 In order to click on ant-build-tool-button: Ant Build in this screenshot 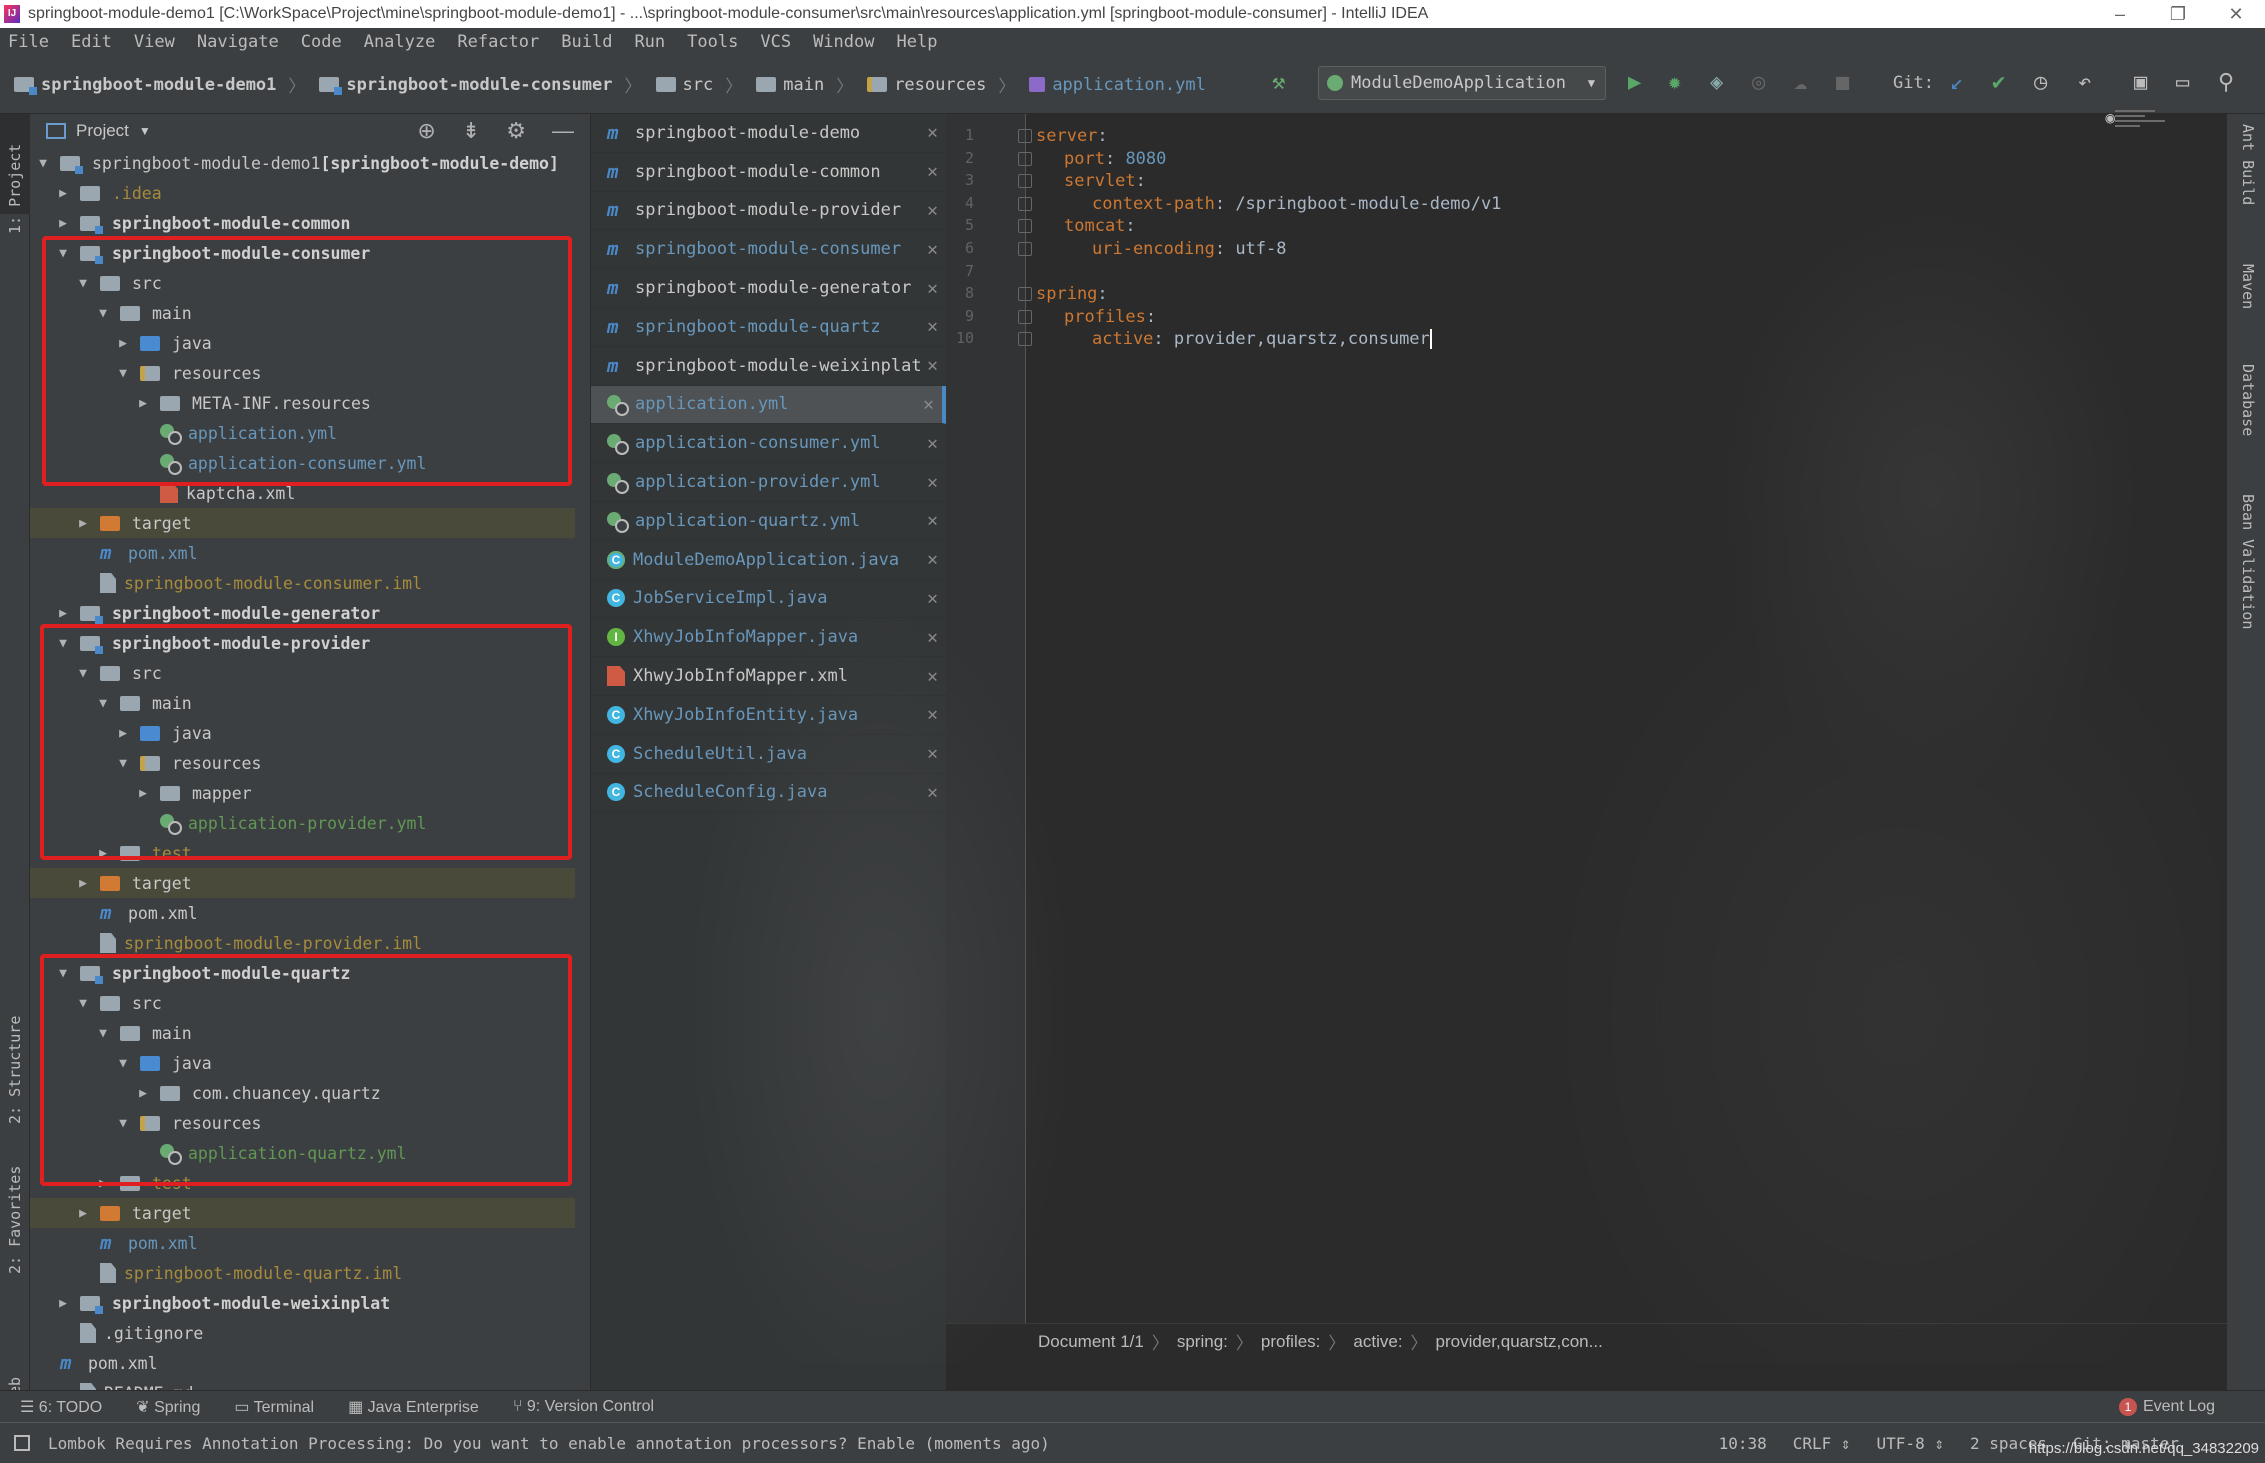, I will do `click(2248, 164)`.